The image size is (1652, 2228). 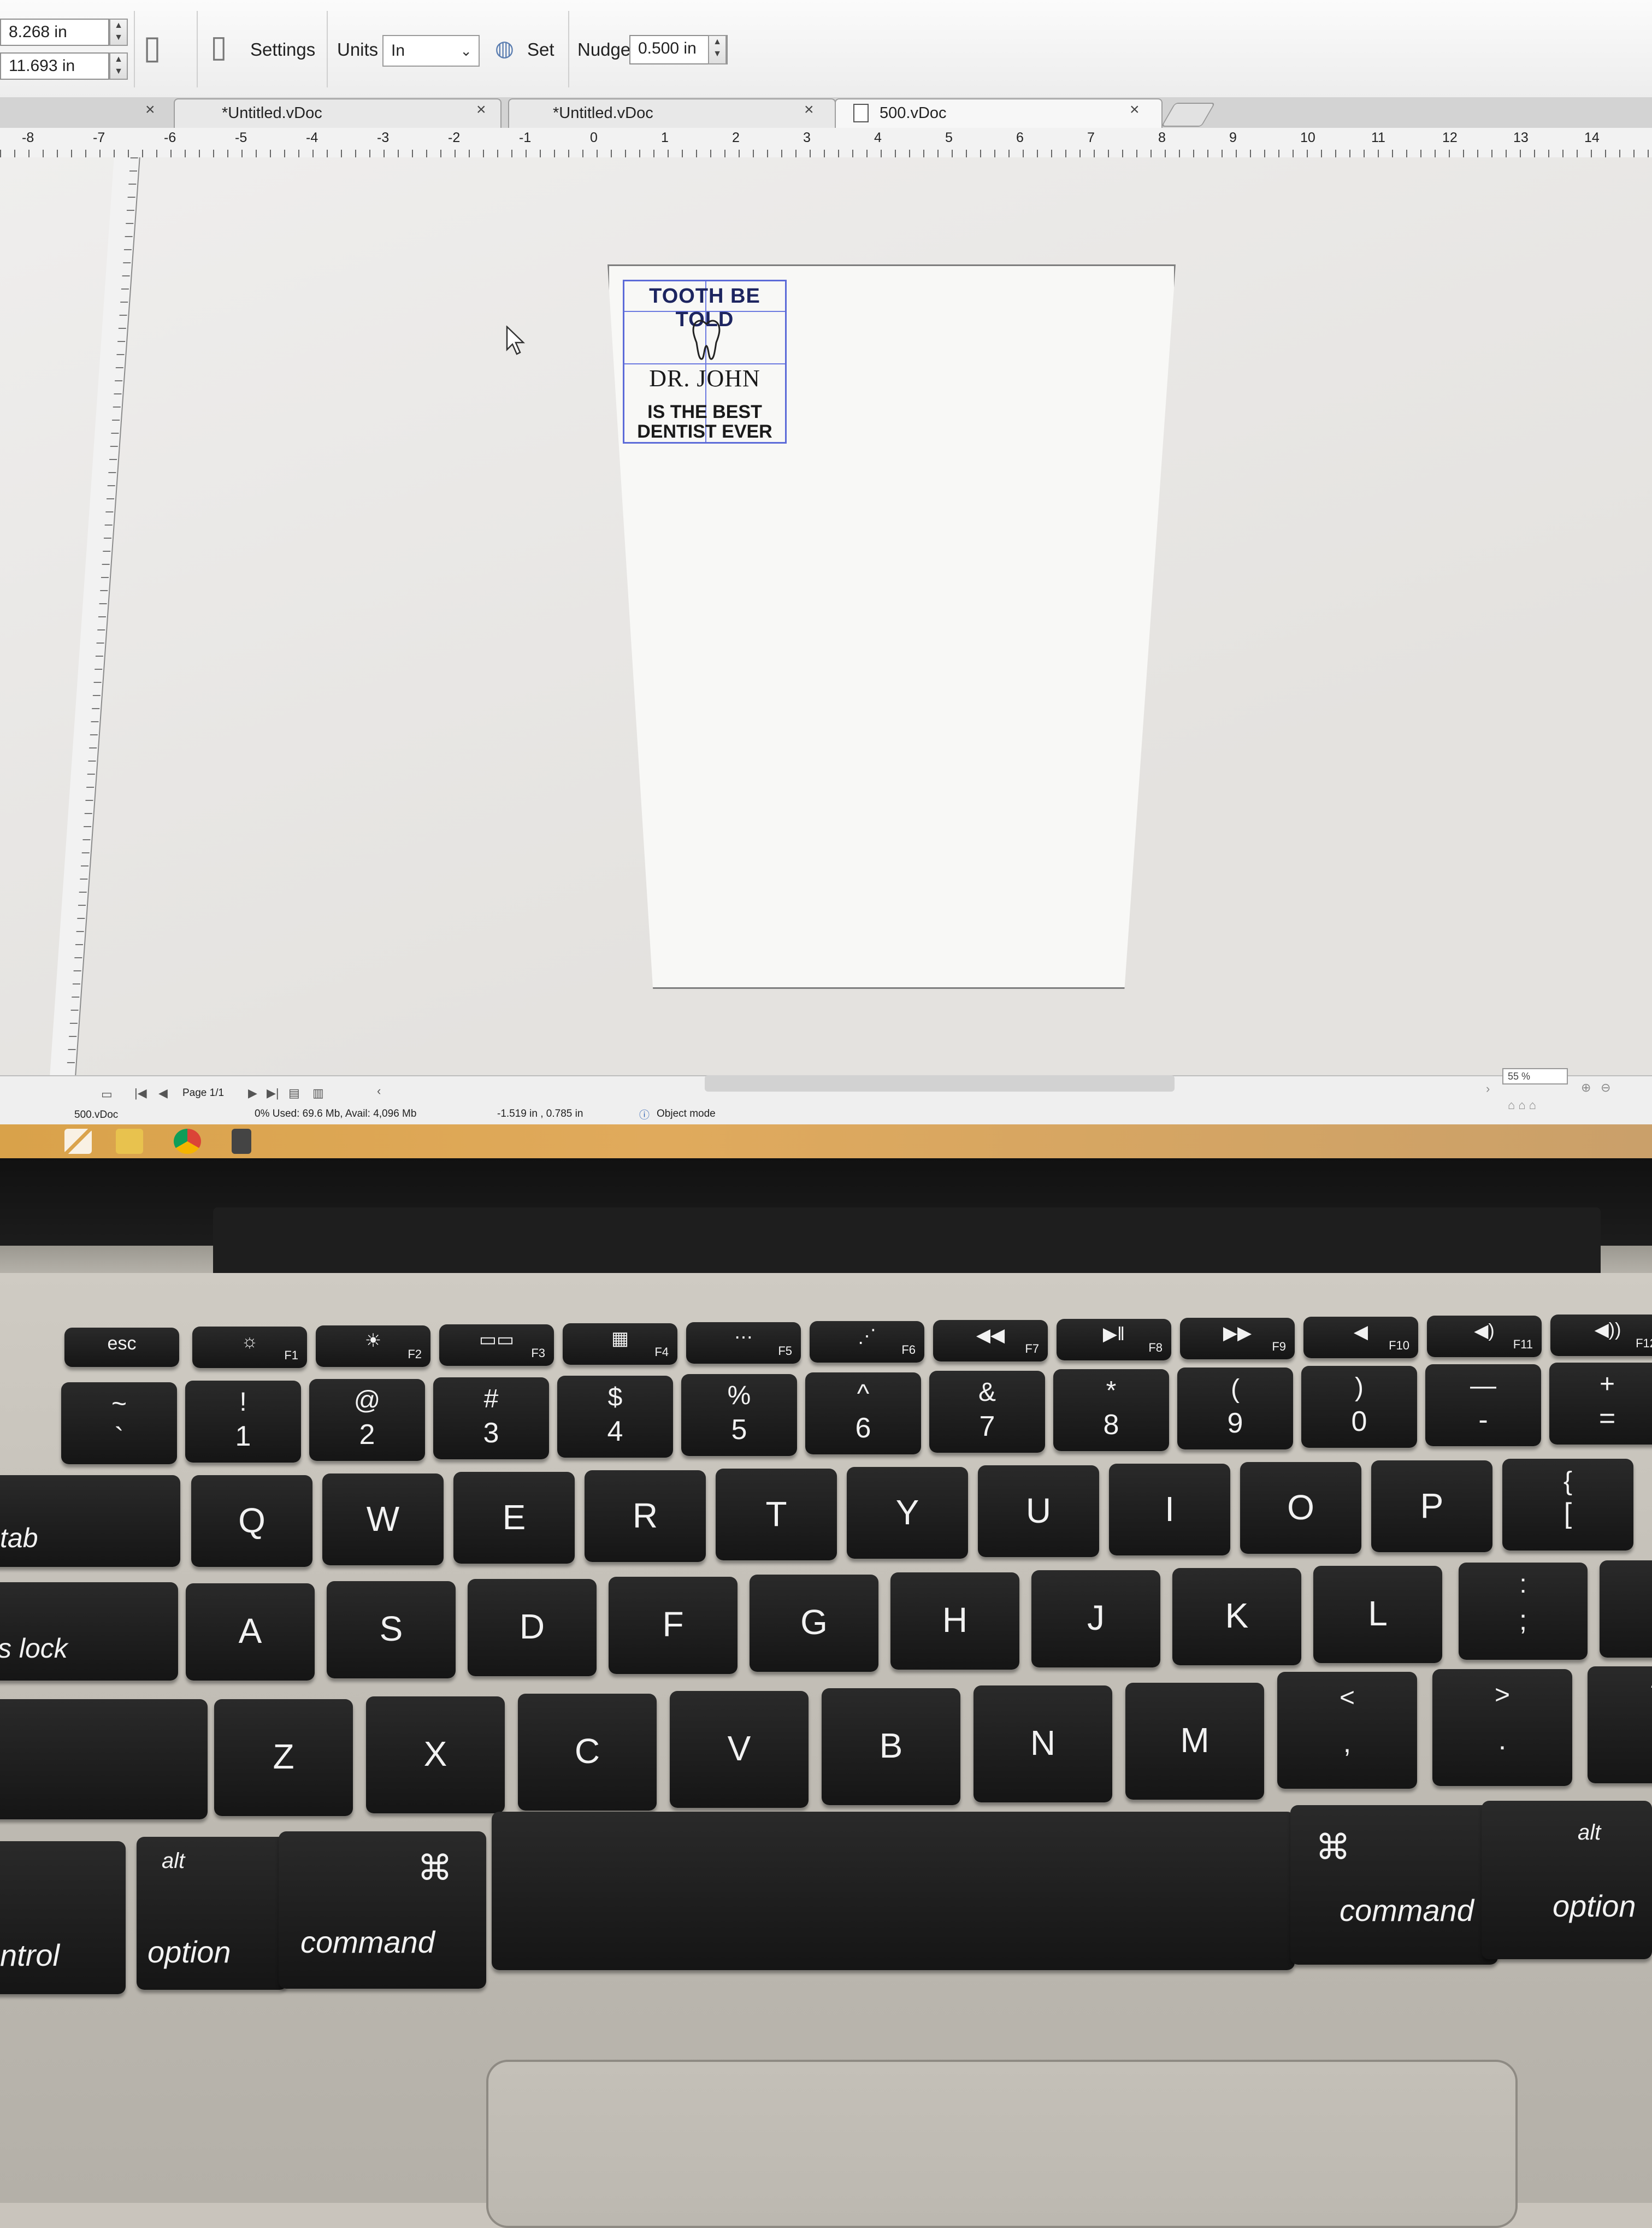 I want to click on key-b: B, so click(x=891, y=1746).